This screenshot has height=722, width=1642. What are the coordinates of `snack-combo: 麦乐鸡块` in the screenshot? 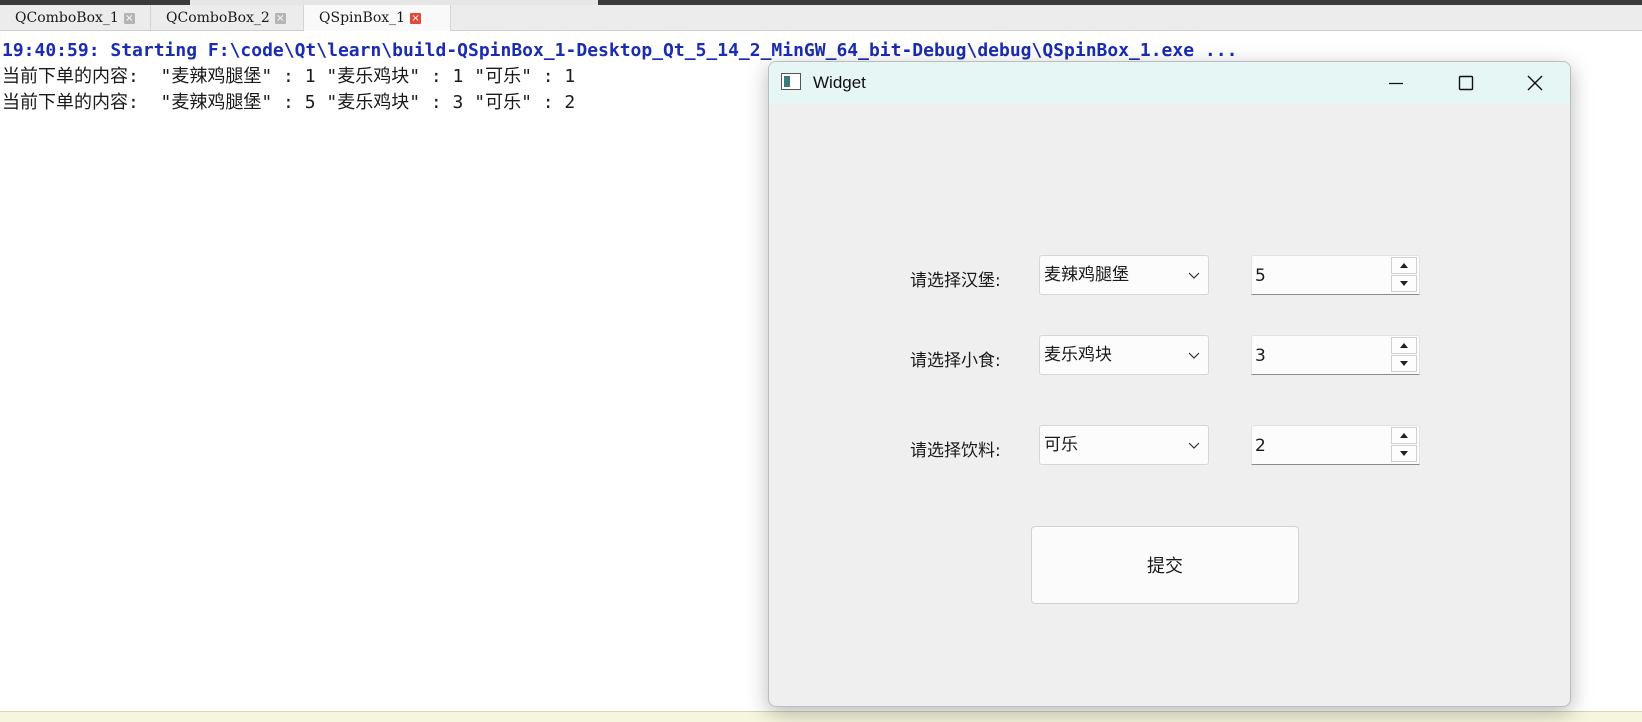 It's located at (1124, 355).